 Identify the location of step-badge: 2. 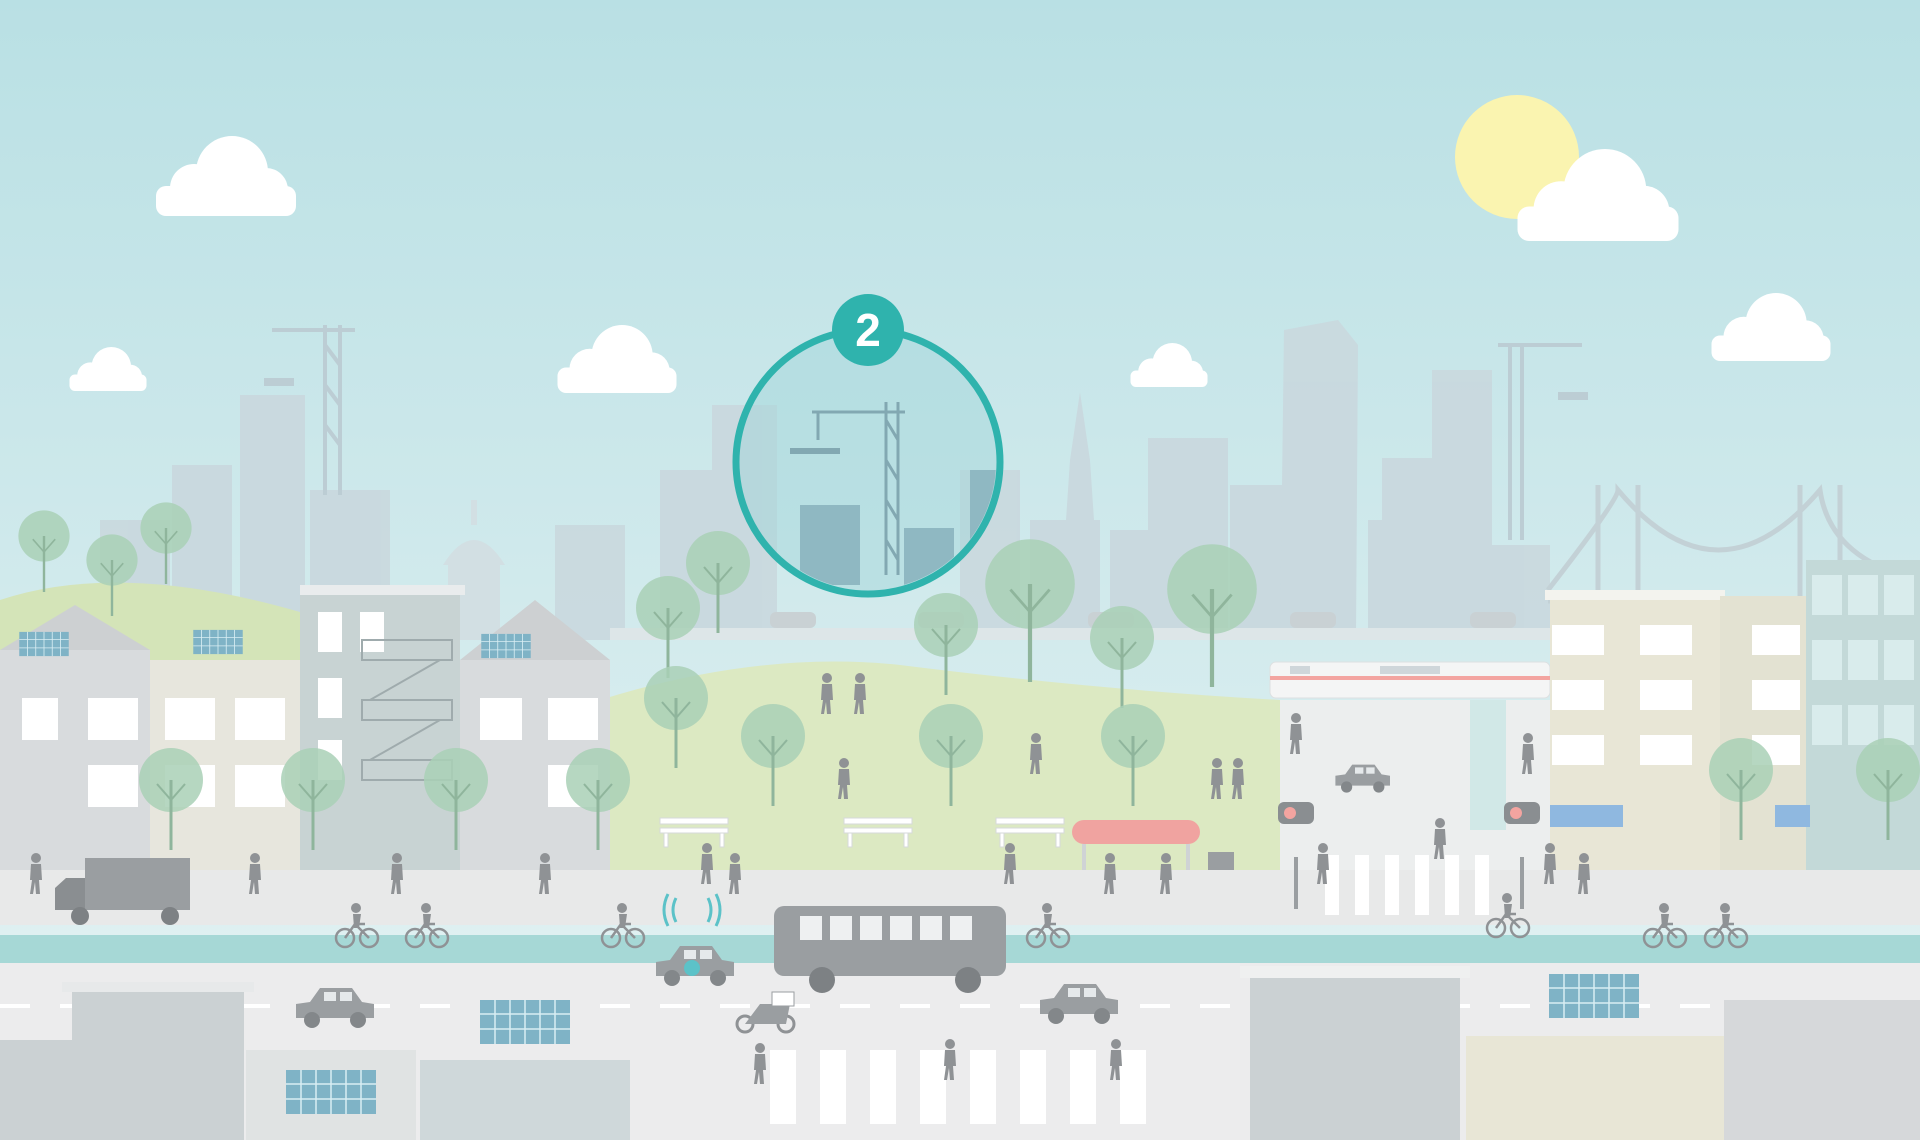
(868, 330).